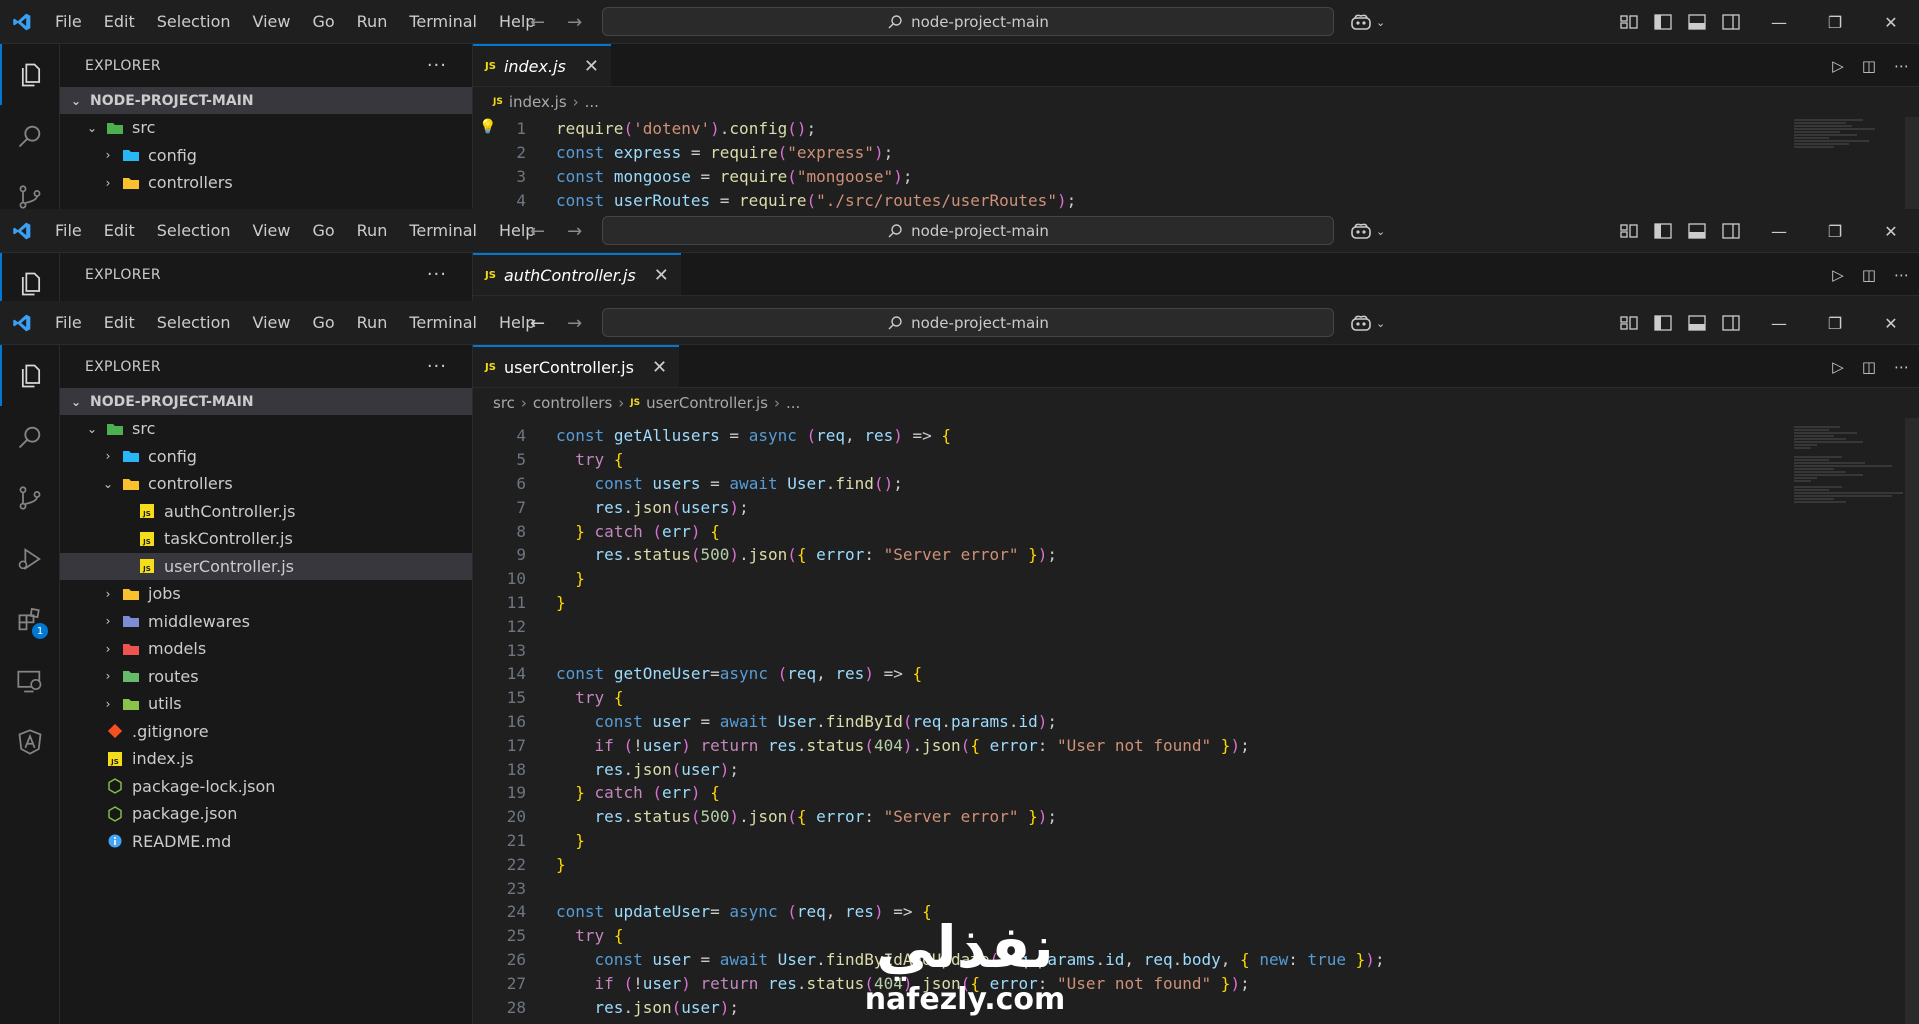 The height and width of the screenshot is (1024, 1919). What do you see at coordinates (266, 622) in the screenshot?
I see `tree-row: › middlewares` at bounding box center [266, 622].